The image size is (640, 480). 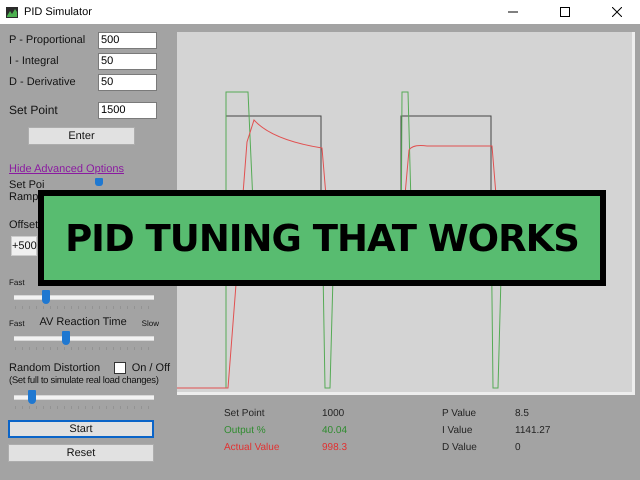 I want to click on slider-label: Slow, so click(x=150, y=323).